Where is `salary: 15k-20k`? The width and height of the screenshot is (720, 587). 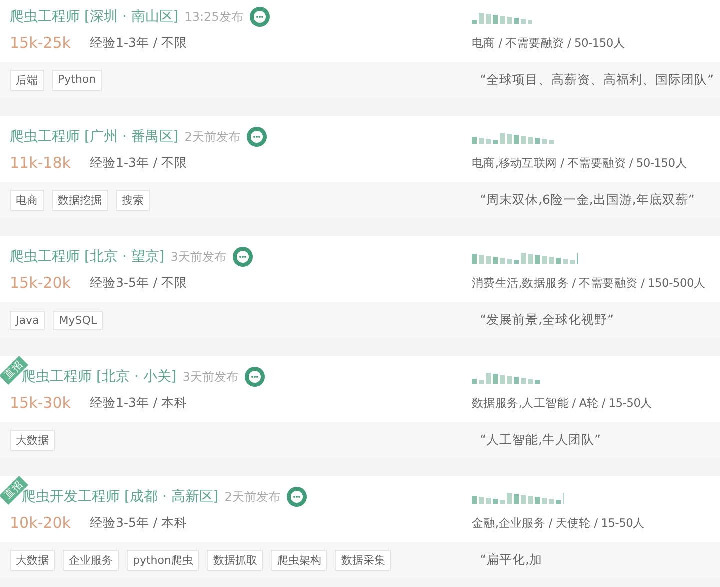
salary: 15k-20k is located at coordinates (41, 283).